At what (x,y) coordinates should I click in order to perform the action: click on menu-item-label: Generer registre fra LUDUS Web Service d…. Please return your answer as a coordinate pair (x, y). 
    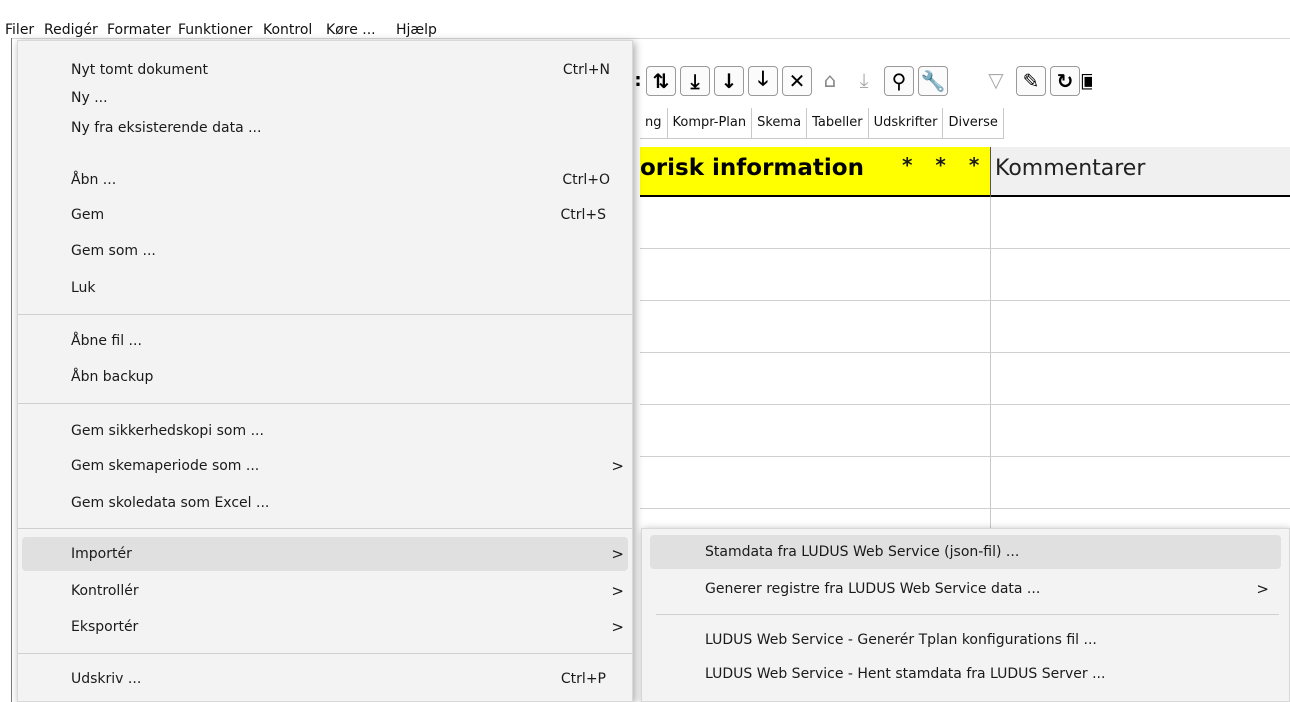
    Looking at the image, I should click on (873, 589).